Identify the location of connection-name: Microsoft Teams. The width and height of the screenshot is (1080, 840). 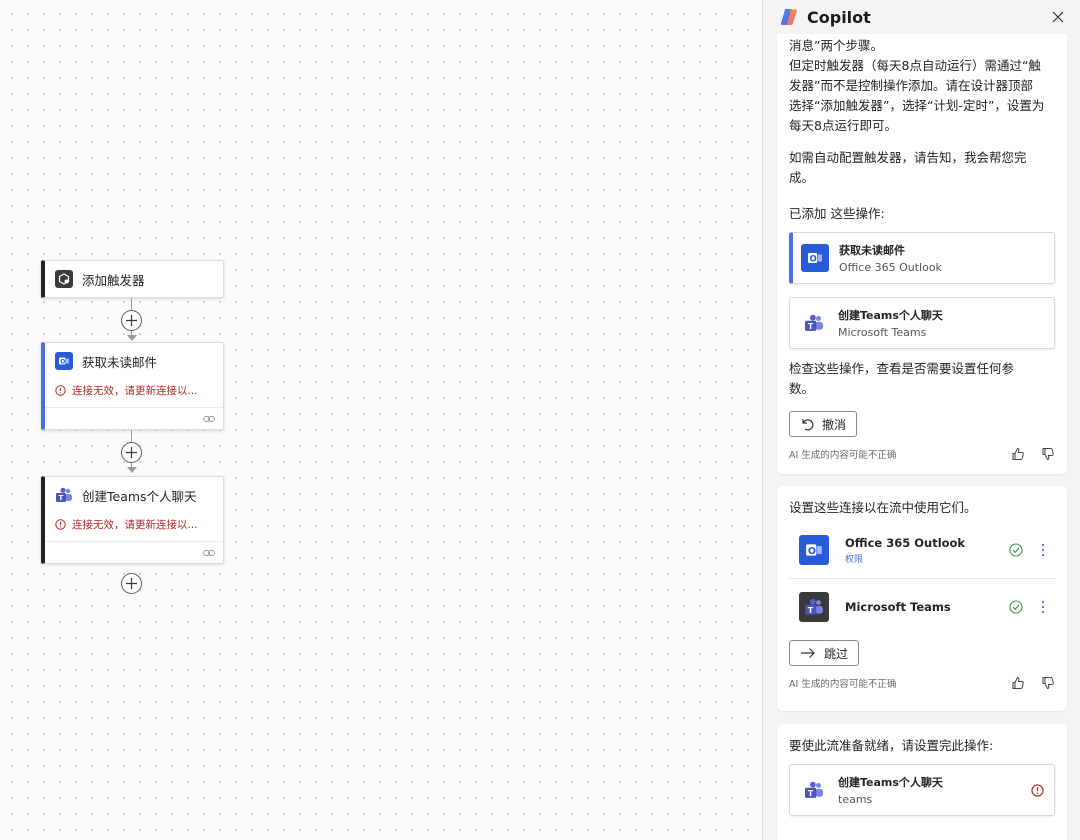
(898, 606).